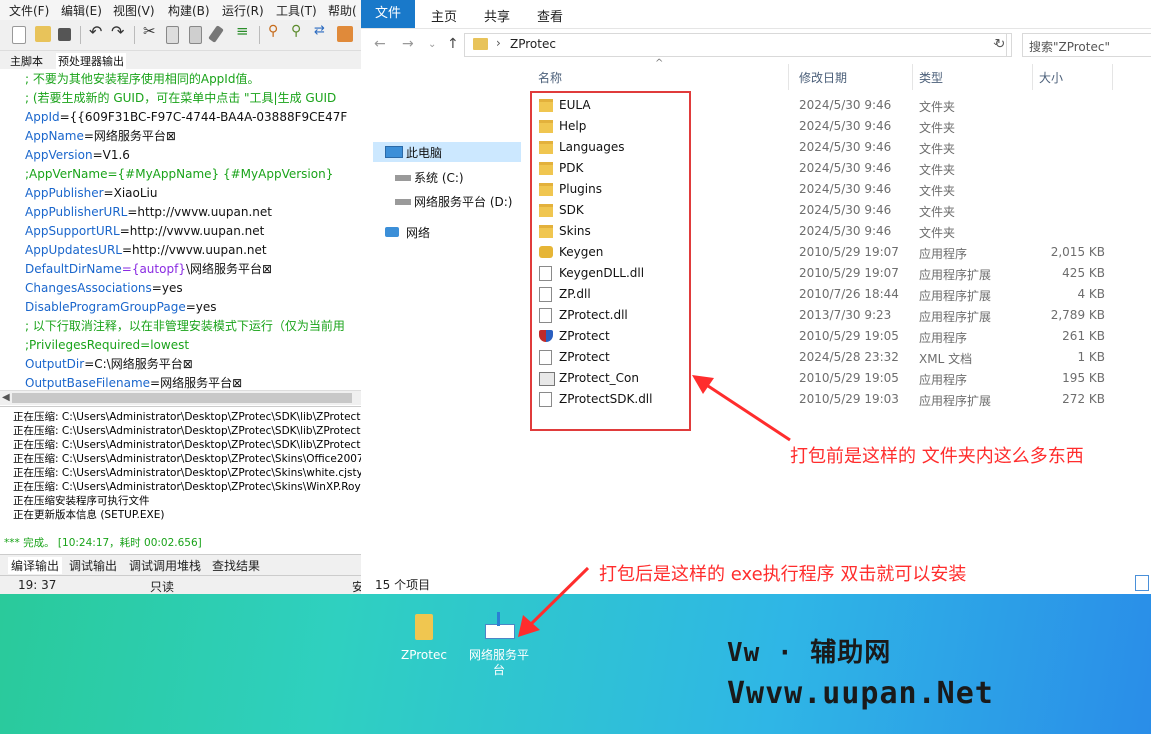  What do you see at coordinates (746, 411) in the screenshot?
I see `arrow-to-file-list` at bounding box center [746, 411].